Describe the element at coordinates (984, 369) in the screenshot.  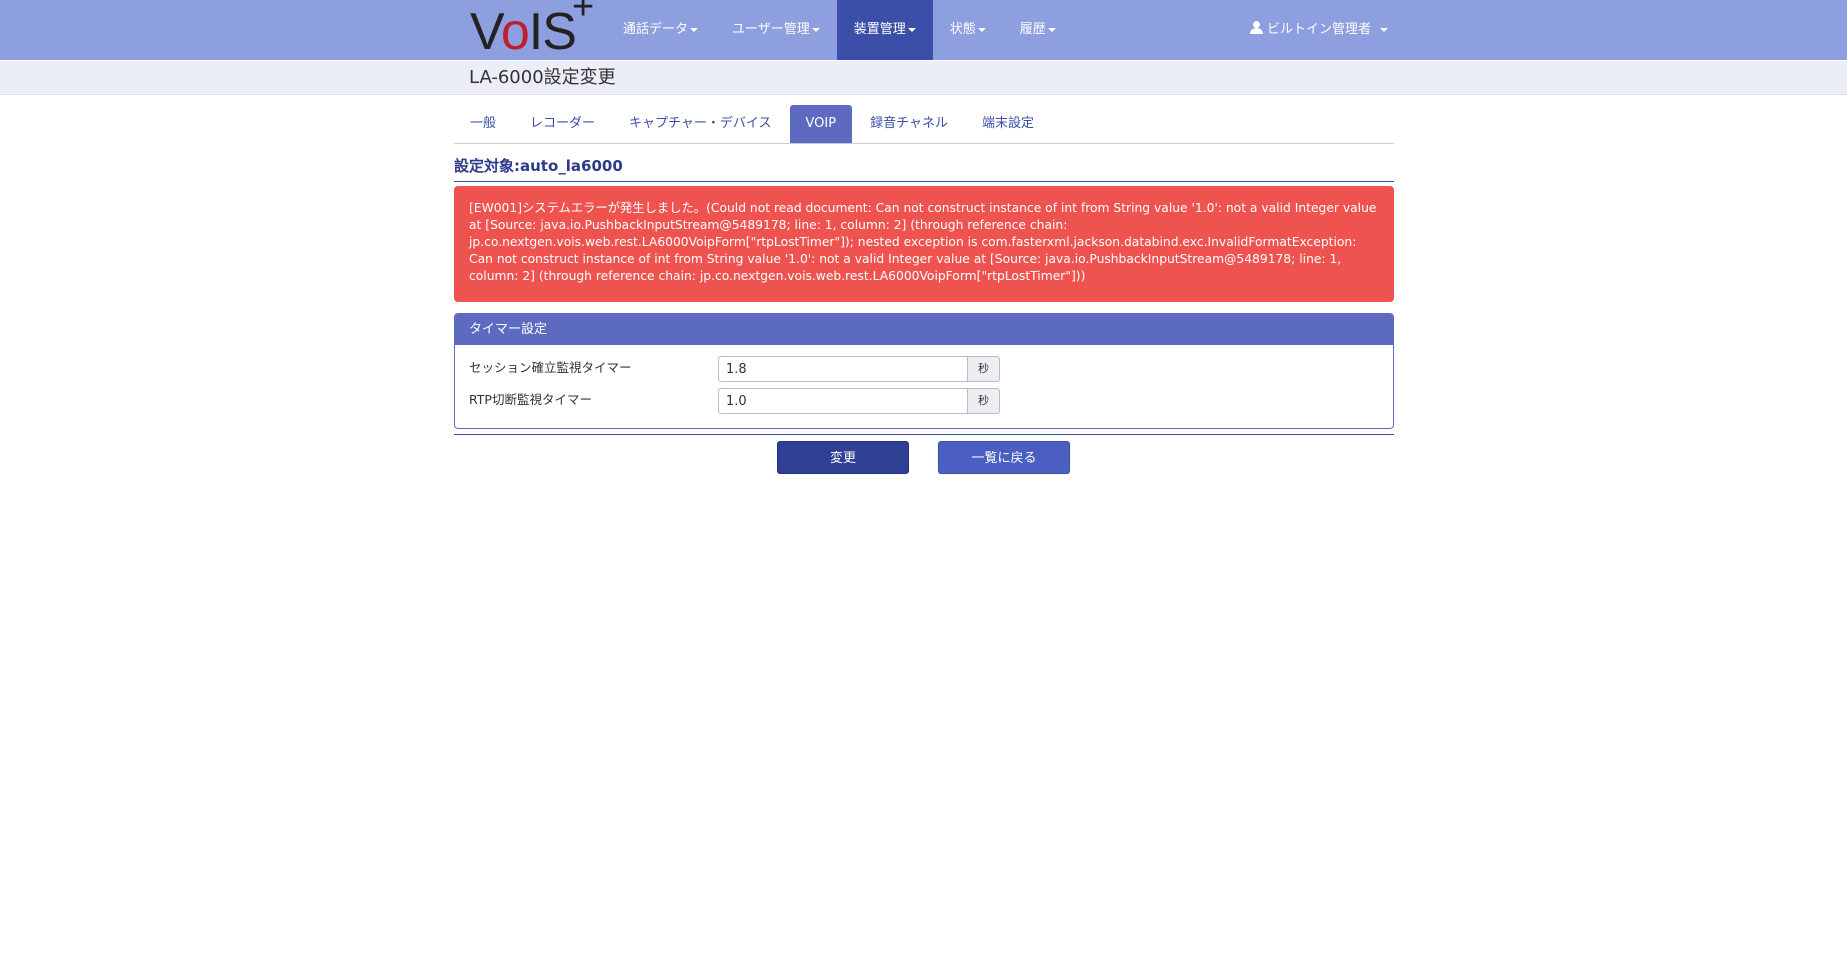
I see `session-timer-unit: 秒` at that location.